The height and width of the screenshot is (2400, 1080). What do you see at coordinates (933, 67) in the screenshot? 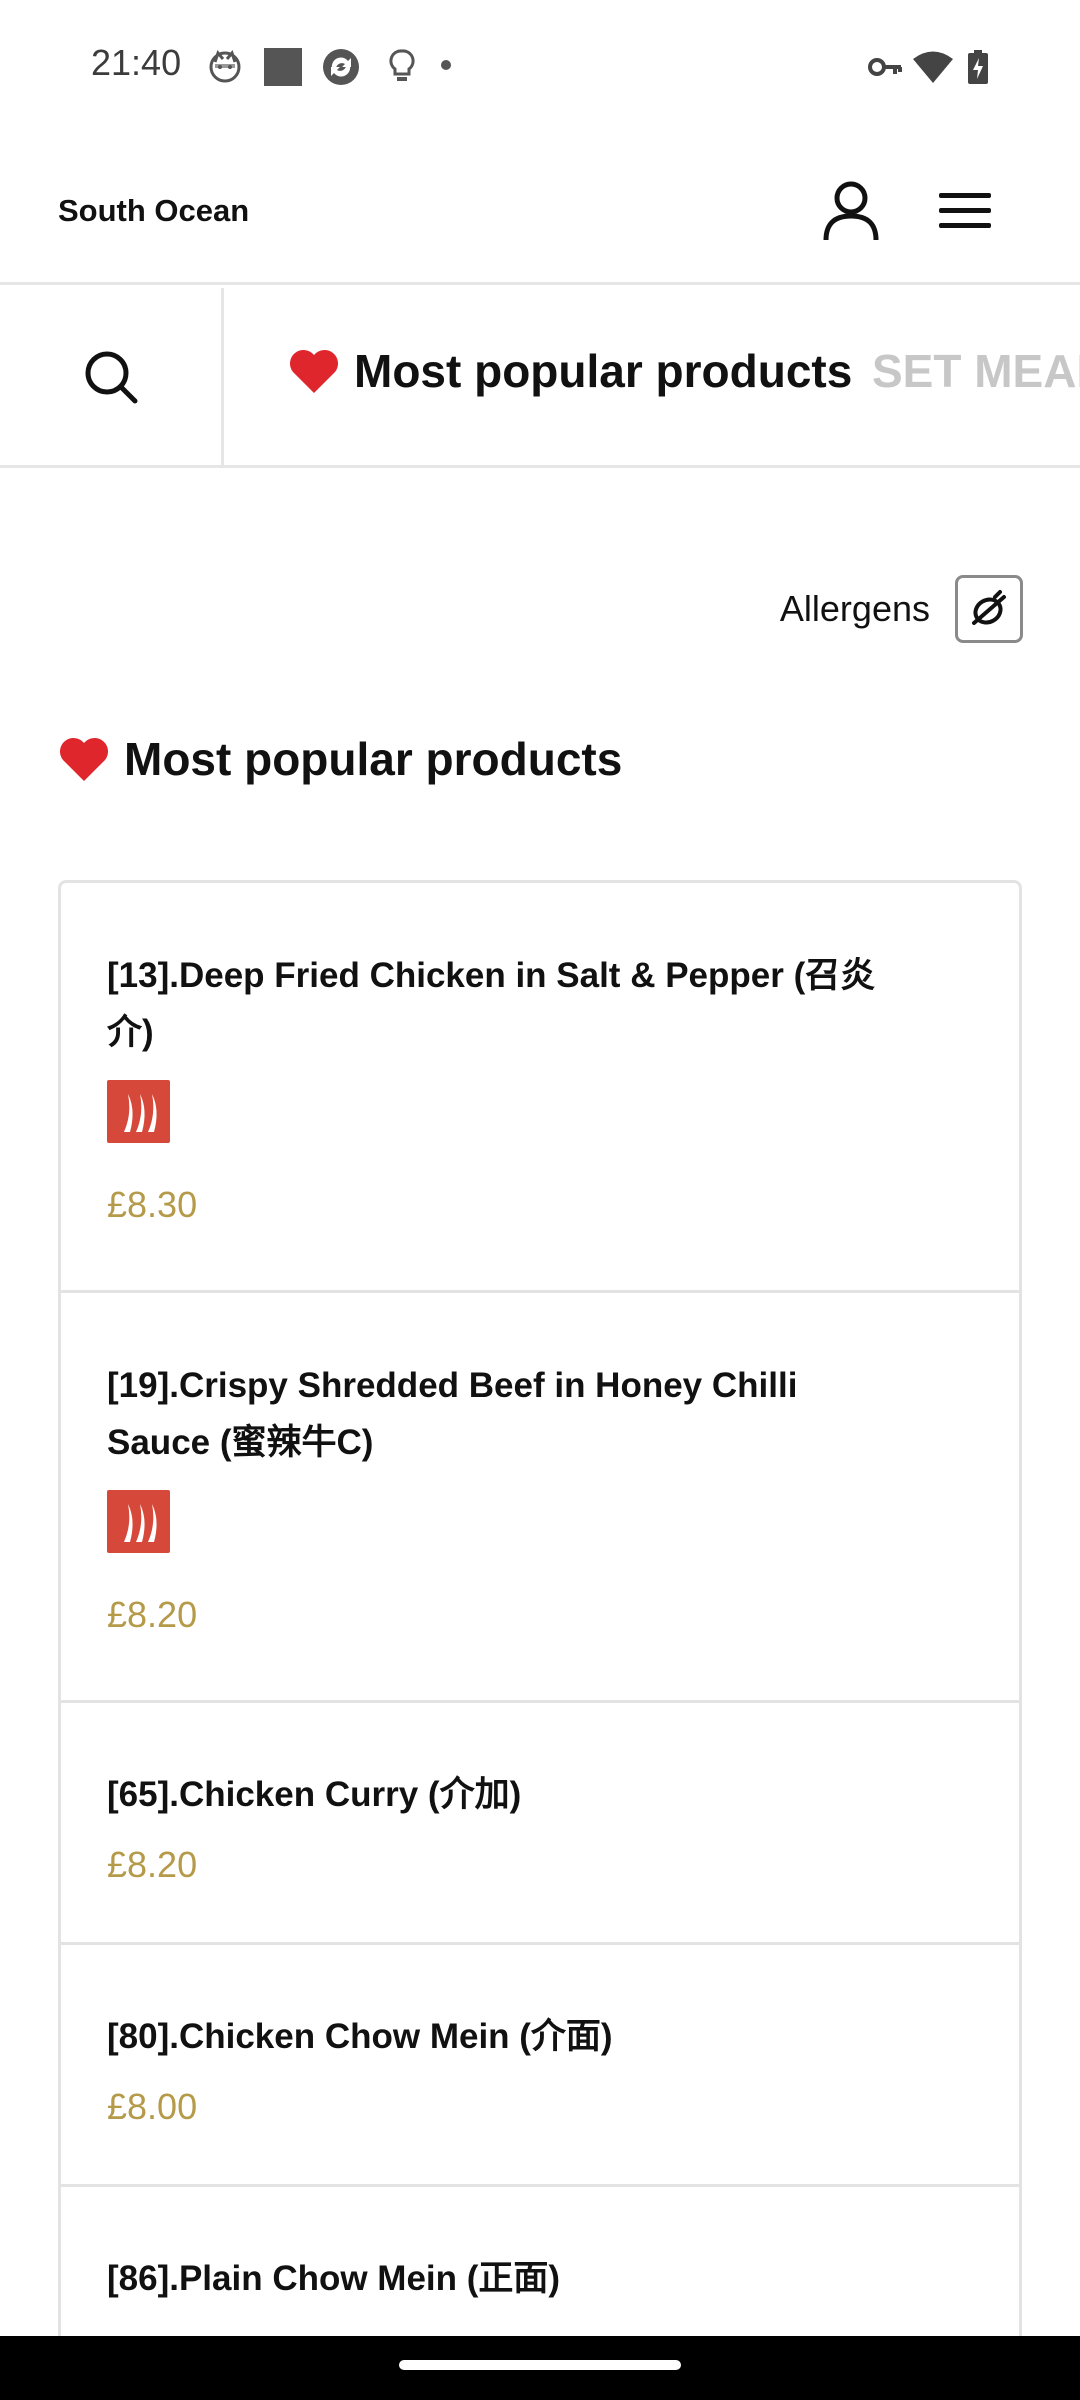
I see `wifi-icon` at bounding box center [933, 67].